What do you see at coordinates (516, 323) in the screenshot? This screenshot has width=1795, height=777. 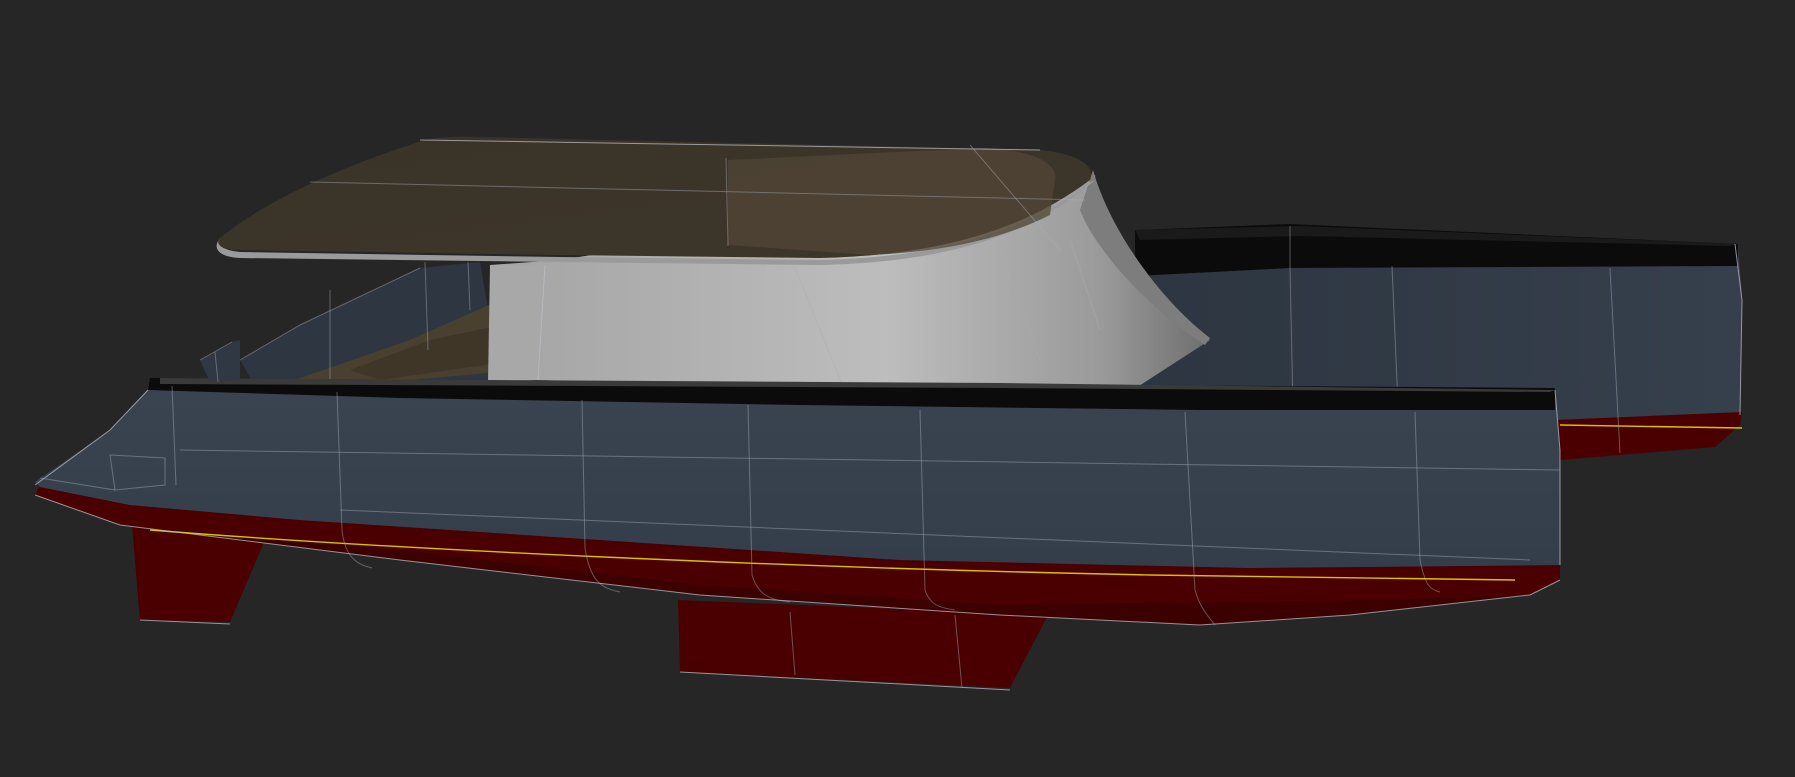 I see `deckhouse-front-notch` at bounding box center [516, 323].